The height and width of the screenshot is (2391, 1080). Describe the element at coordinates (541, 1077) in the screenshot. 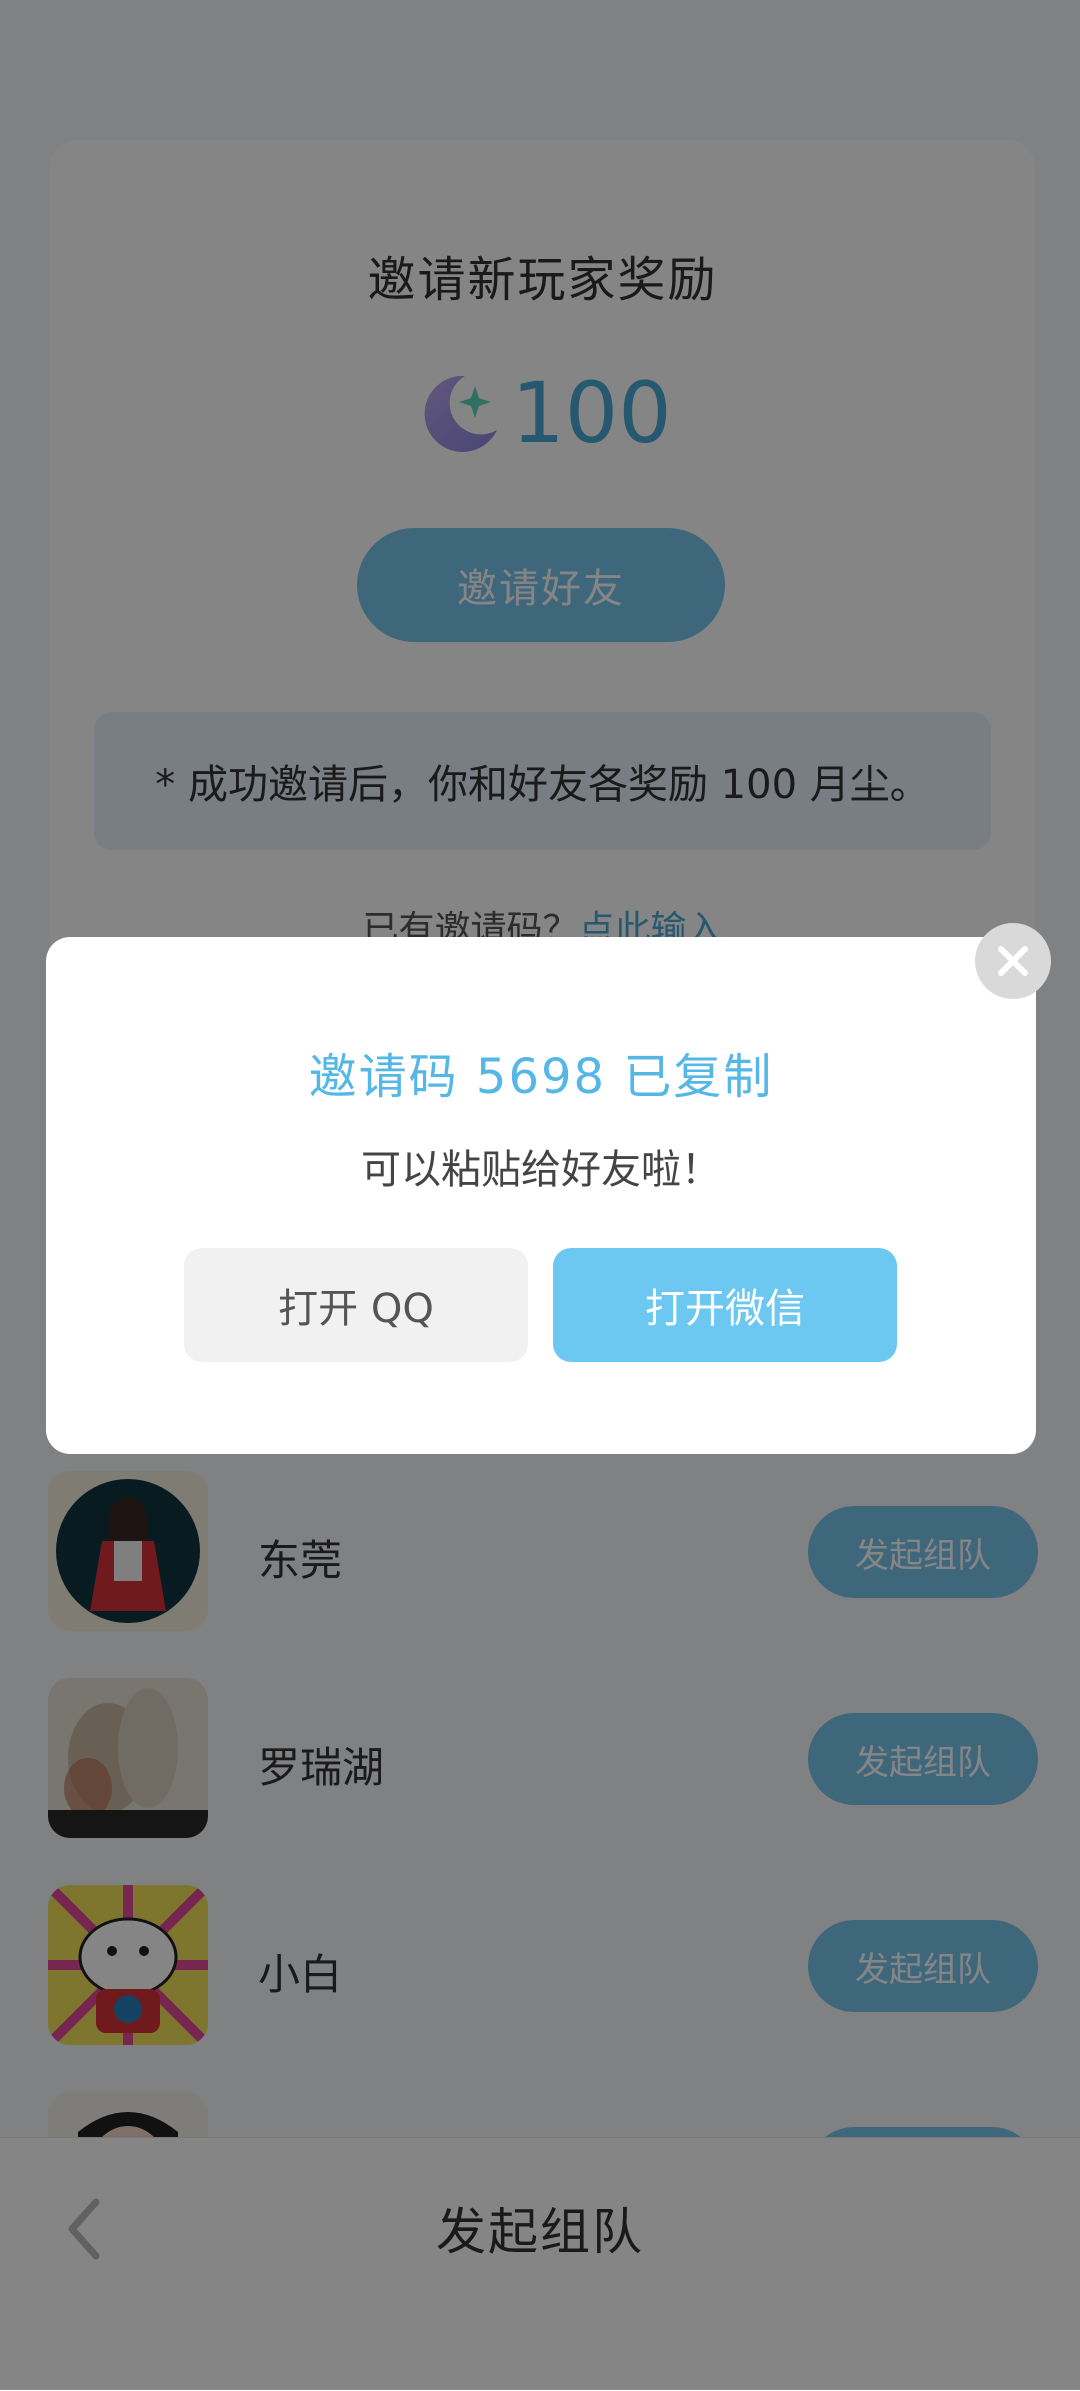

I see `dialog-title: 邀请码 5698 已复制` at that location.